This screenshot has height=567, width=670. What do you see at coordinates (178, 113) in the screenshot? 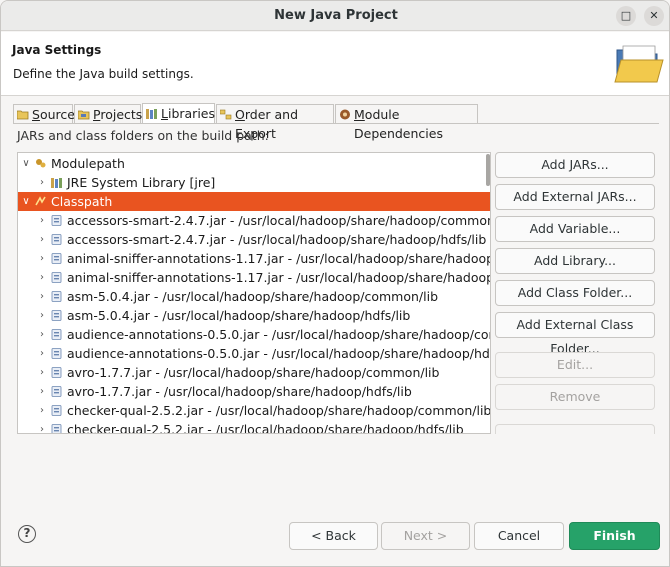
I see `tab-libraries: Libraries` at bounding box center [178, 113].